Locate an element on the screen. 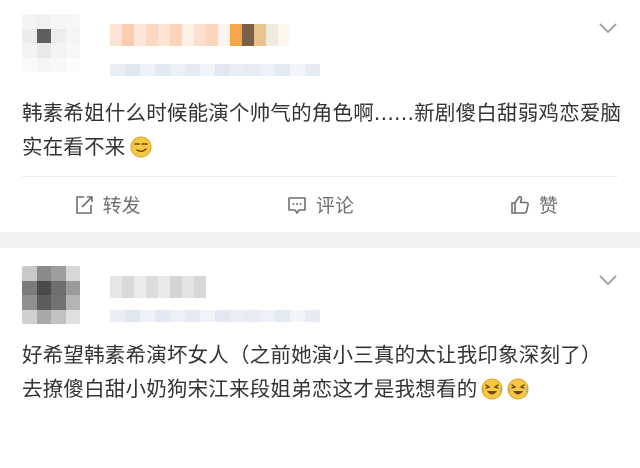  like-icon is located at coordinates (520, 204).